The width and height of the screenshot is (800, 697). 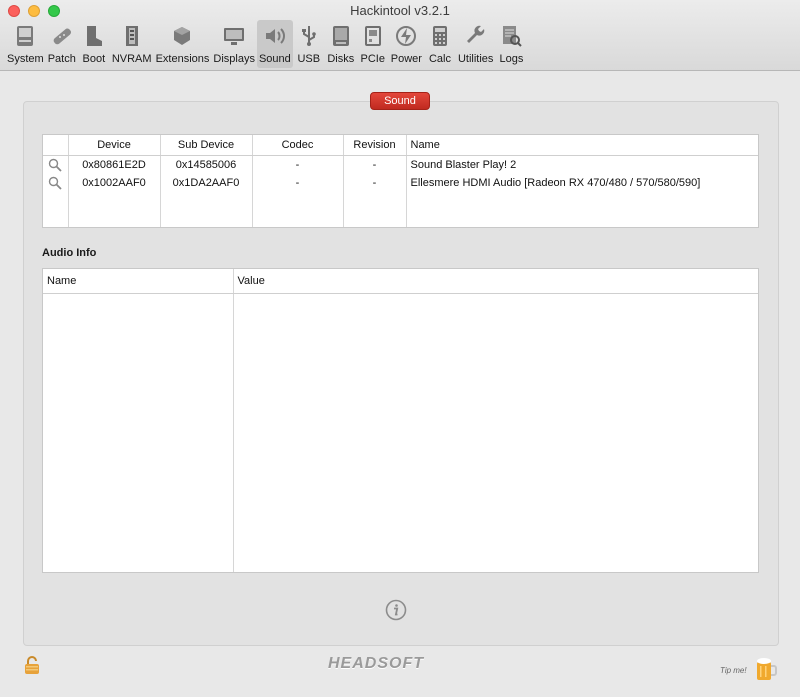 What do you see at coordinates (114, 164) in the screenshot?
I see `device-id-cell: 0x80861E2D` at bounding box center [114, 164].